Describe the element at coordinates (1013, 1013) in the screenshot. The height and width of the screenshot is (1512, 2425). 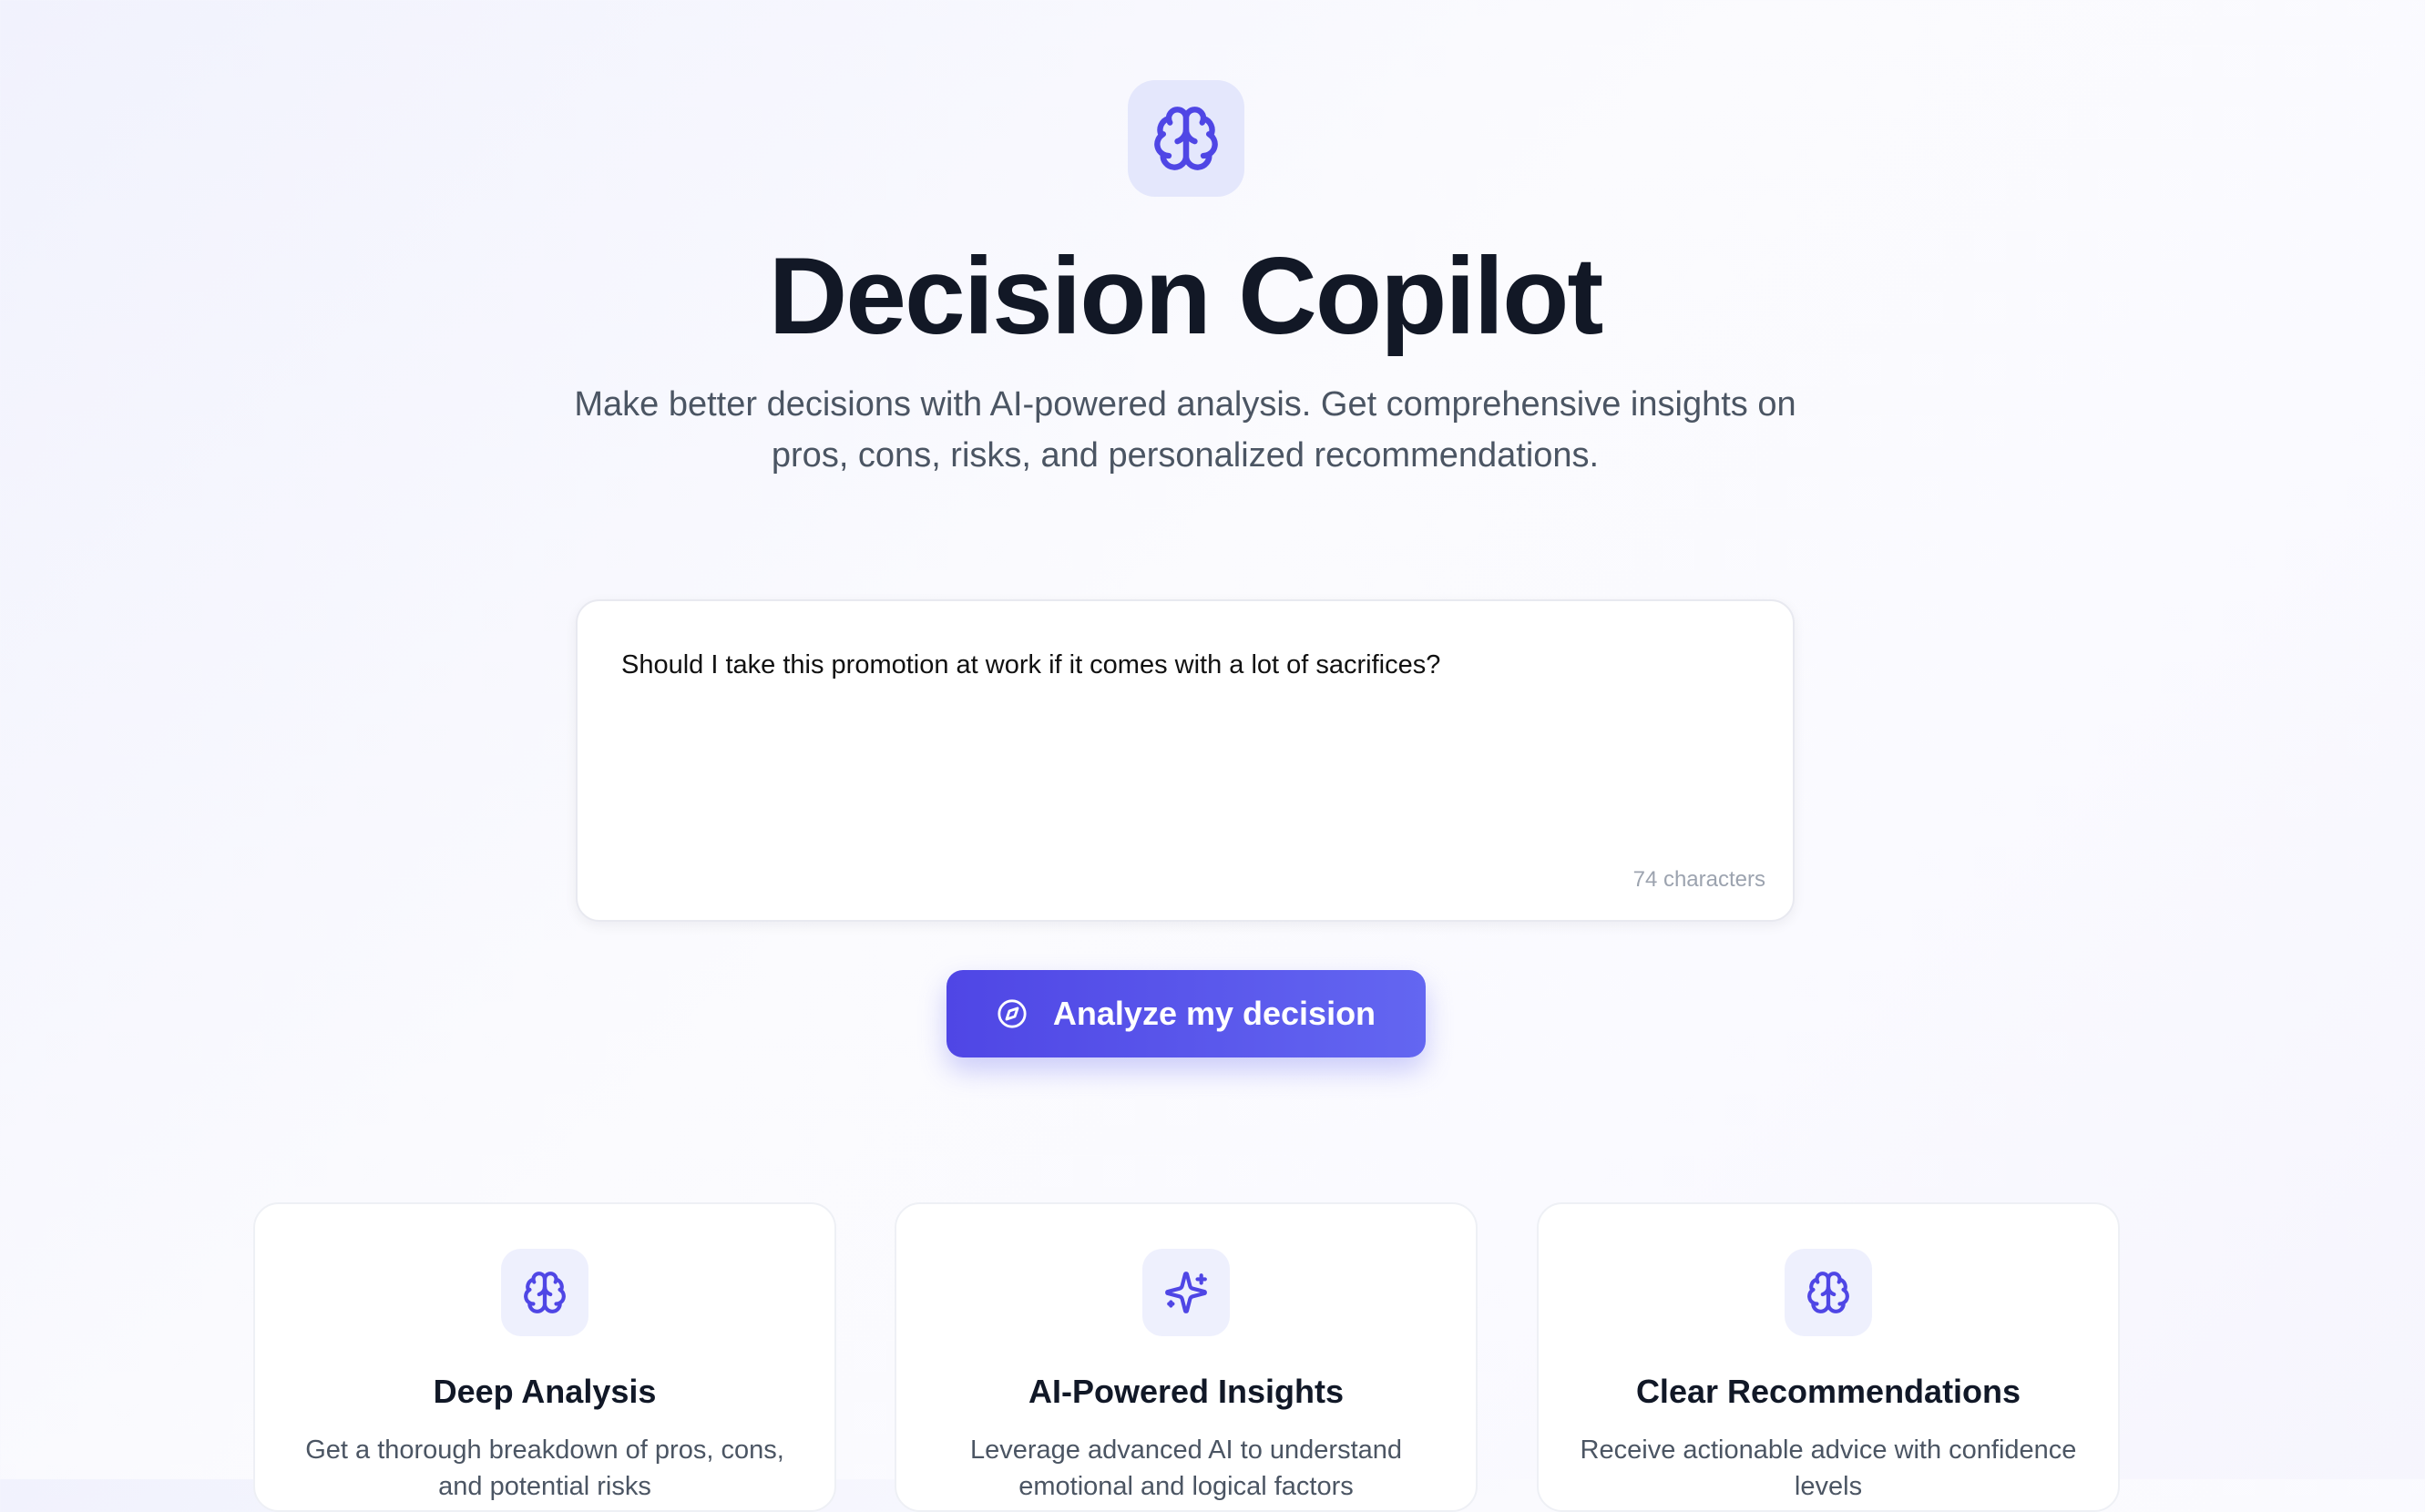
I see `compass-icon` at that location.